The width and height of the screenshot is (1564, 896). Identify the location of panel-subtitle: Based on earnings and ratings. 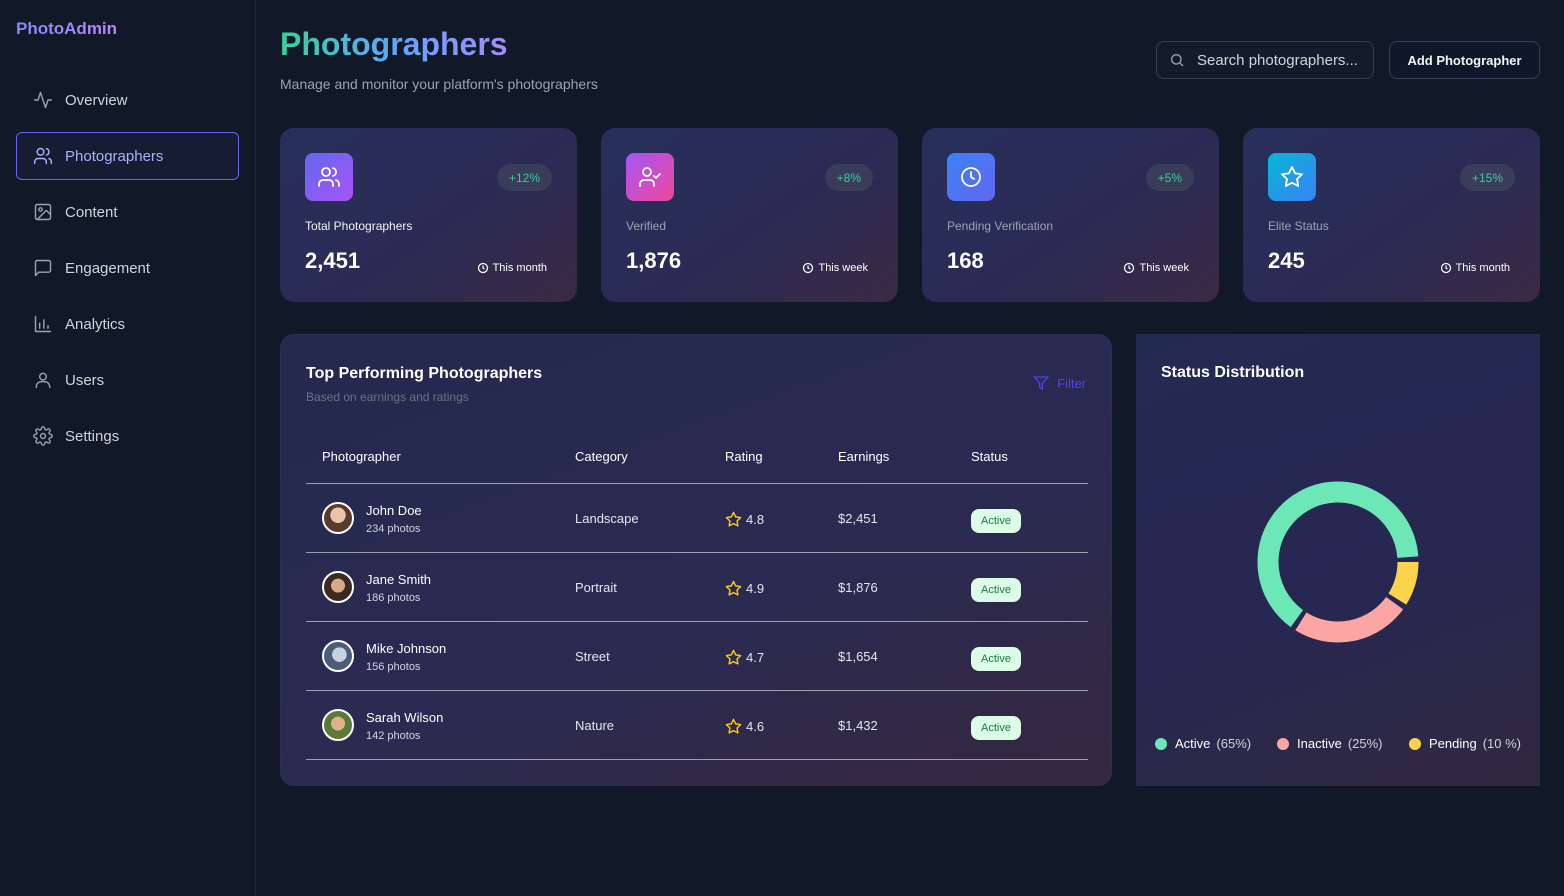
(387, 397).